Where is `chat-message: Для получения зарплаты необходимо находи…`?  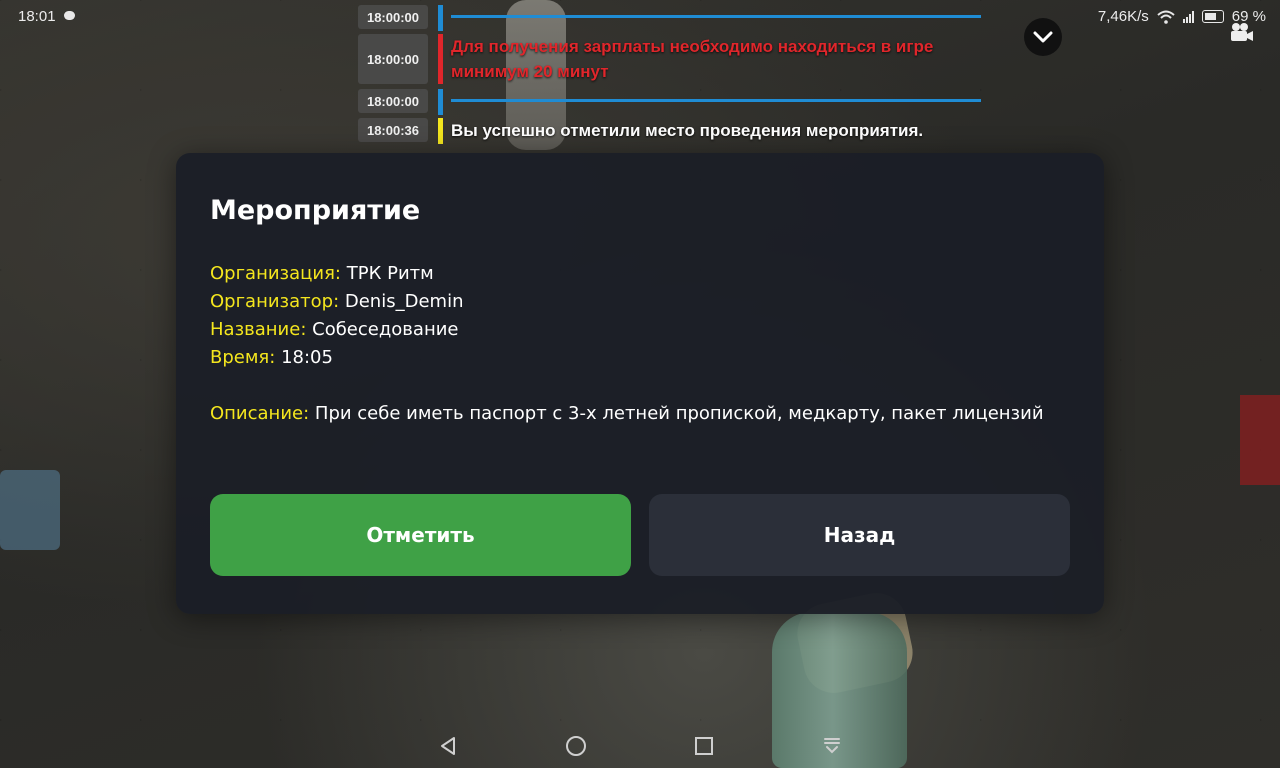 chat-message: Для получения зарплаты необходимо находи… is located at coordinates (692, 59).